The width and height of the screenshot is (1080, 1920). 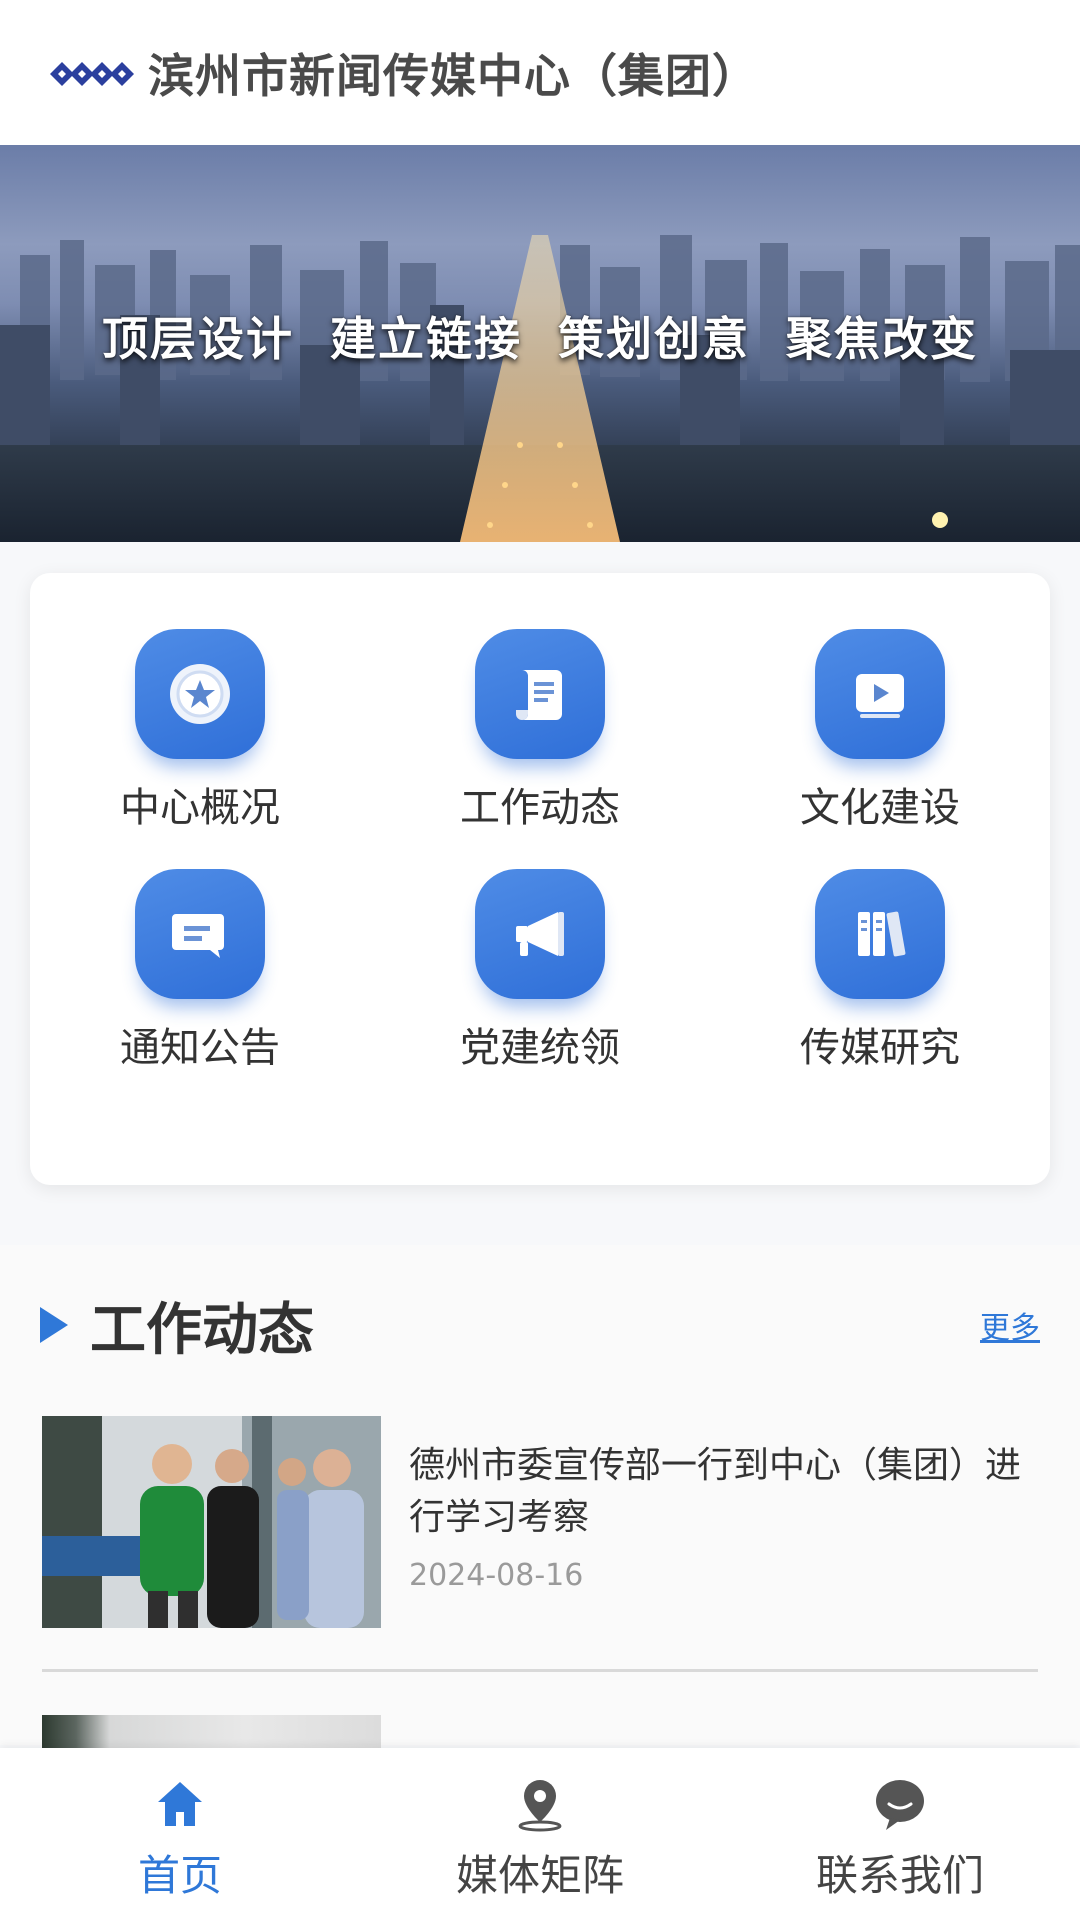 I want to click on banner-slogan: 聚焦改变, so click(x=882, y=339).